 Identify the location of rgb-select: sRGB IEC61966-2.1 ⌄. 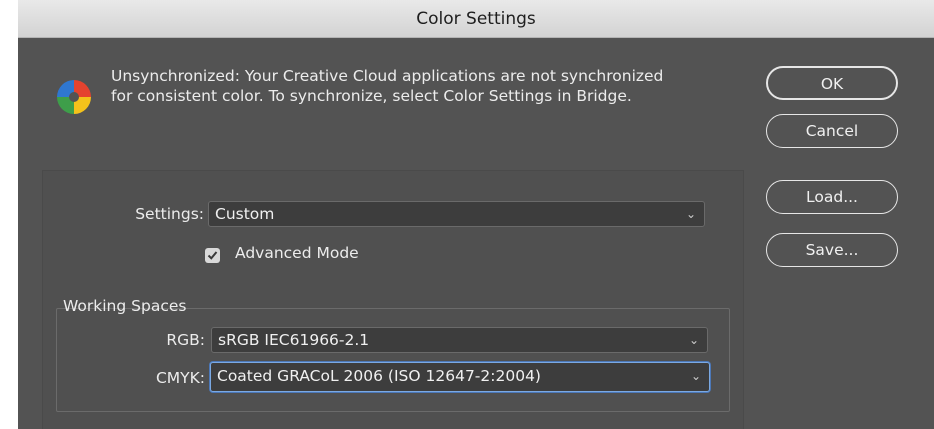
(459, 340).